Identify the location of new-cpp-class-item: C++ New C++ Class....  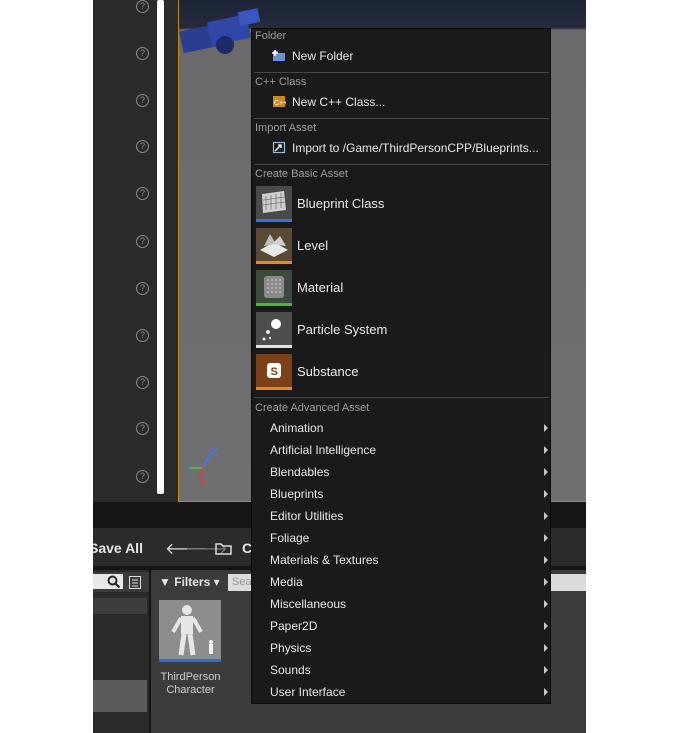
(407, 103).